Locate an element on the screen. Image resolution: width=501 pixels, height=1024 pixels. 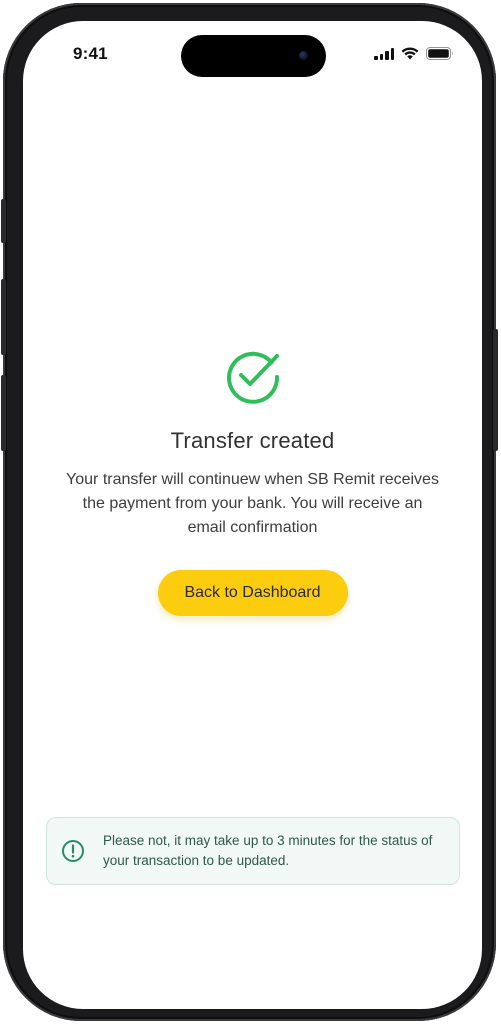
home-indicator is located at coordinates (252, 996).